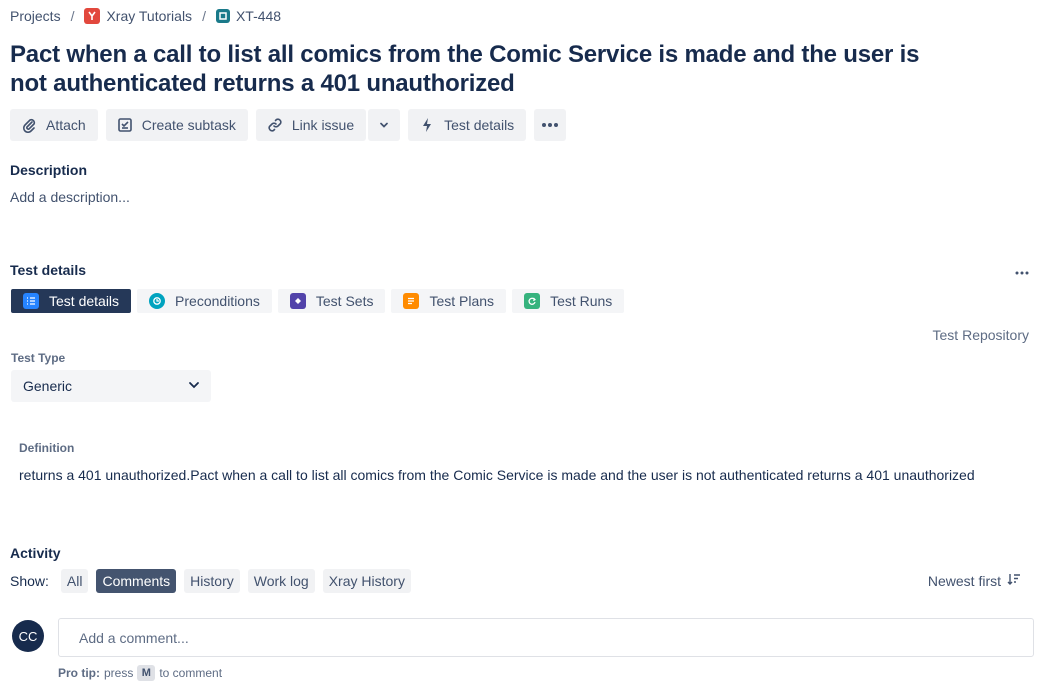  I want to click on tab-test-details: Test details, so click(71, 301).